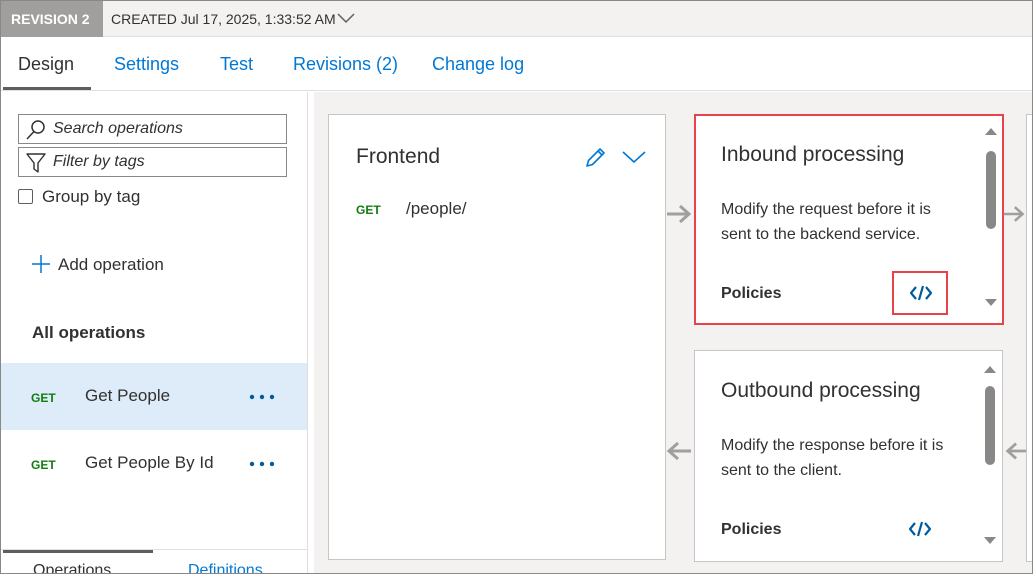  Describe the element at coordinates (78, 551) in the screenshot. I see `bottom-tab-indicator` at that location.